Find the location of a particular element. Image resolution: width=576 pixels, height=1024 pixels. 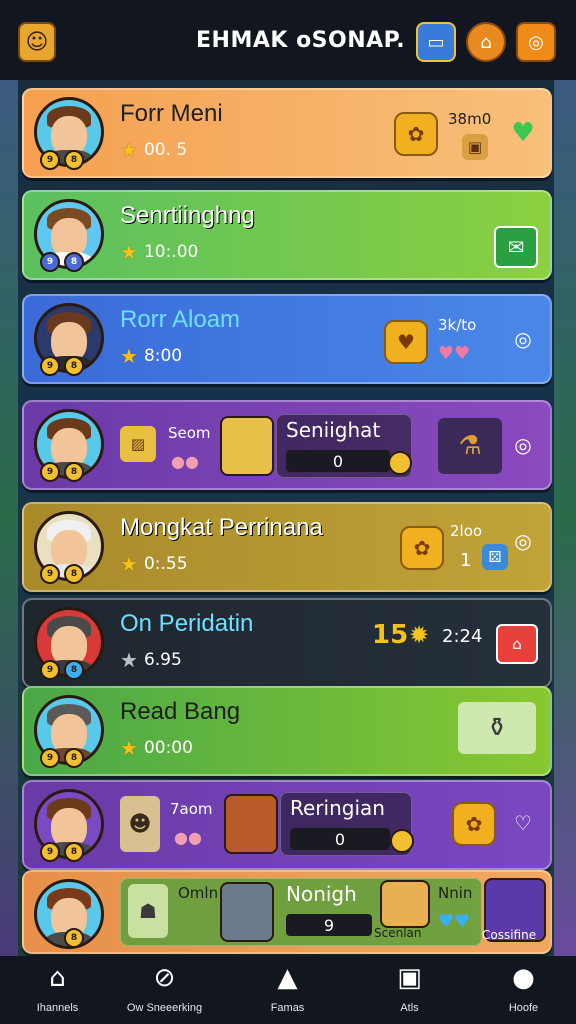

panel-title: Nonigh is located at coordinates (321, 894).